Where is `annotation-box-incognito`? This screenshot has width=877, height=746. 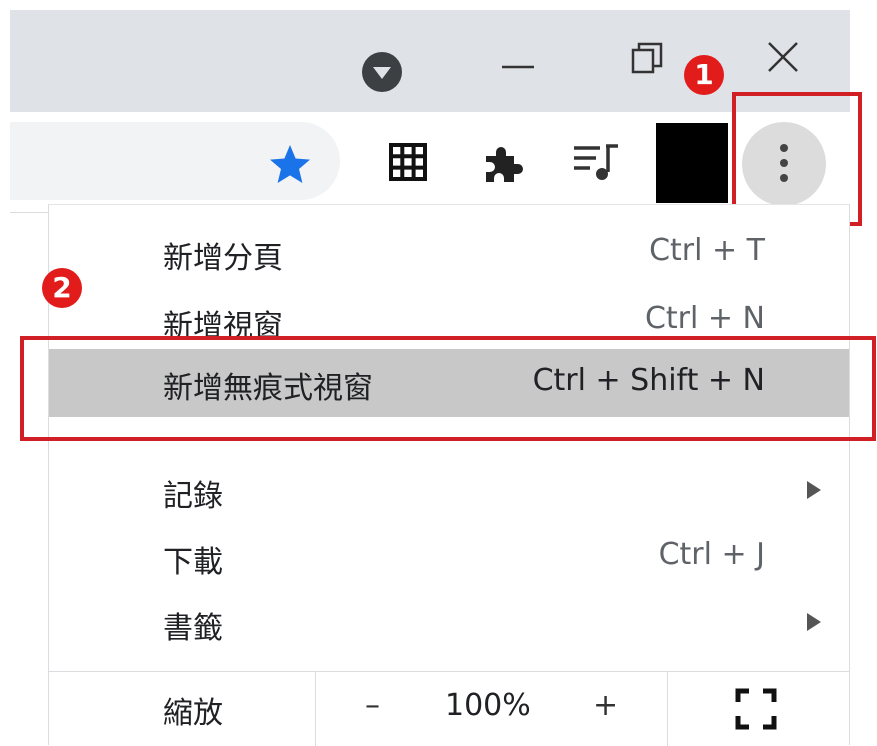 annotation-box-incognito is located at coordinates (448, 388).